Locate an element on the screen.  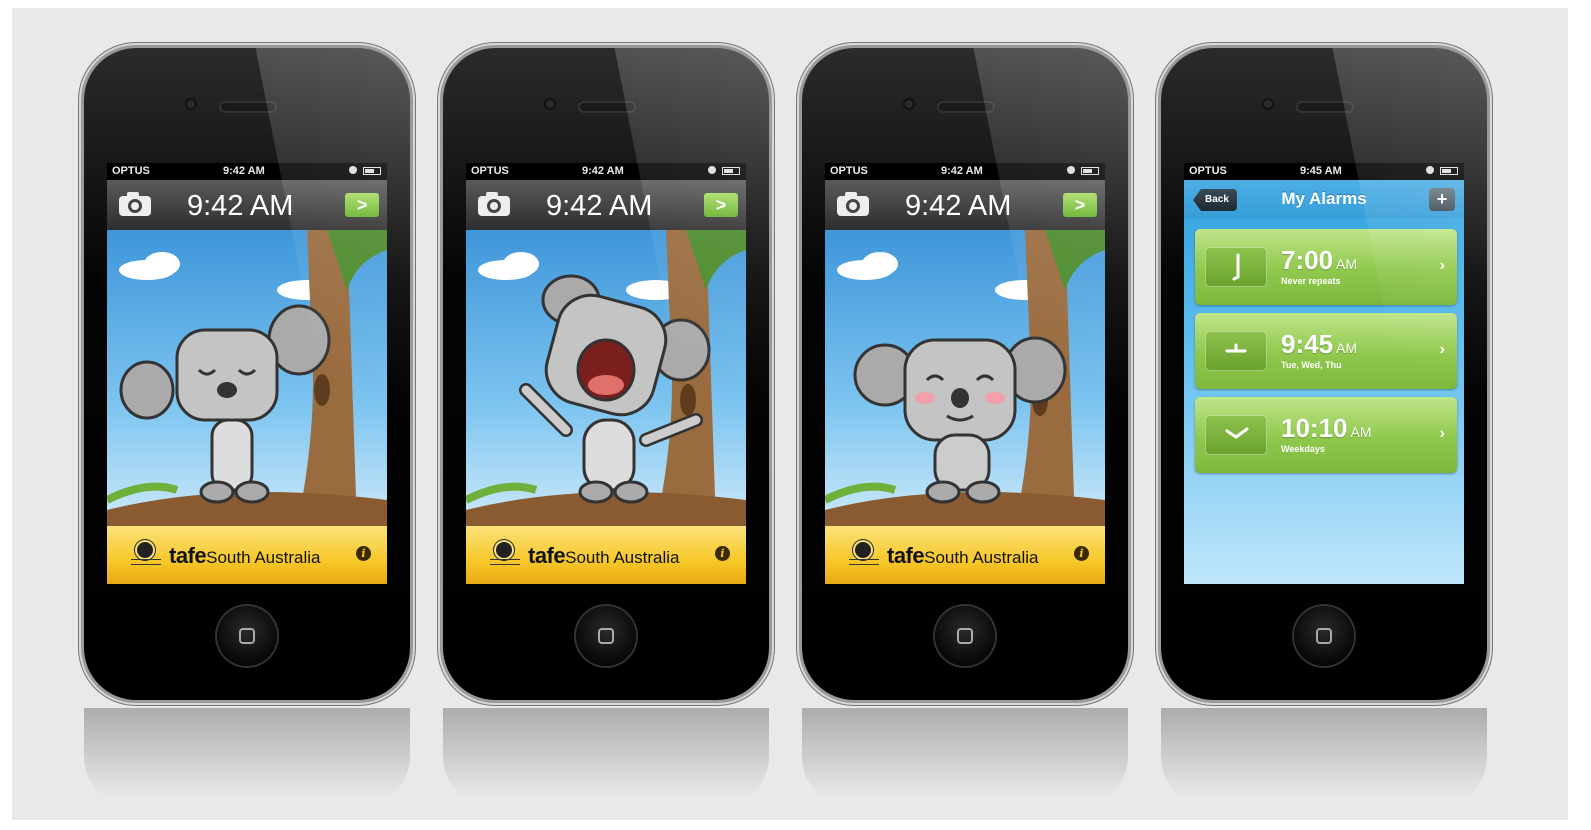
alarm-time-value: 9:45 is located at coordinates (1307, 344).